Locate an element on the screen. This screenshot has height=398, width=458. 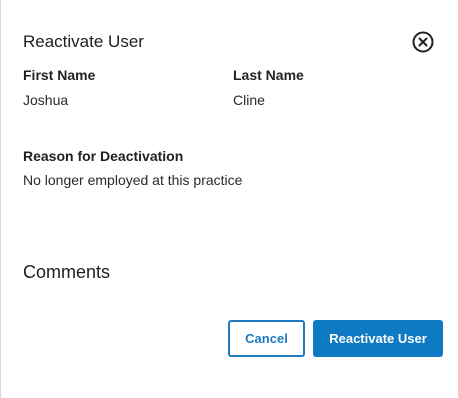
reactivate-user-button: Reactivate User is located at coordinates (378, 338).